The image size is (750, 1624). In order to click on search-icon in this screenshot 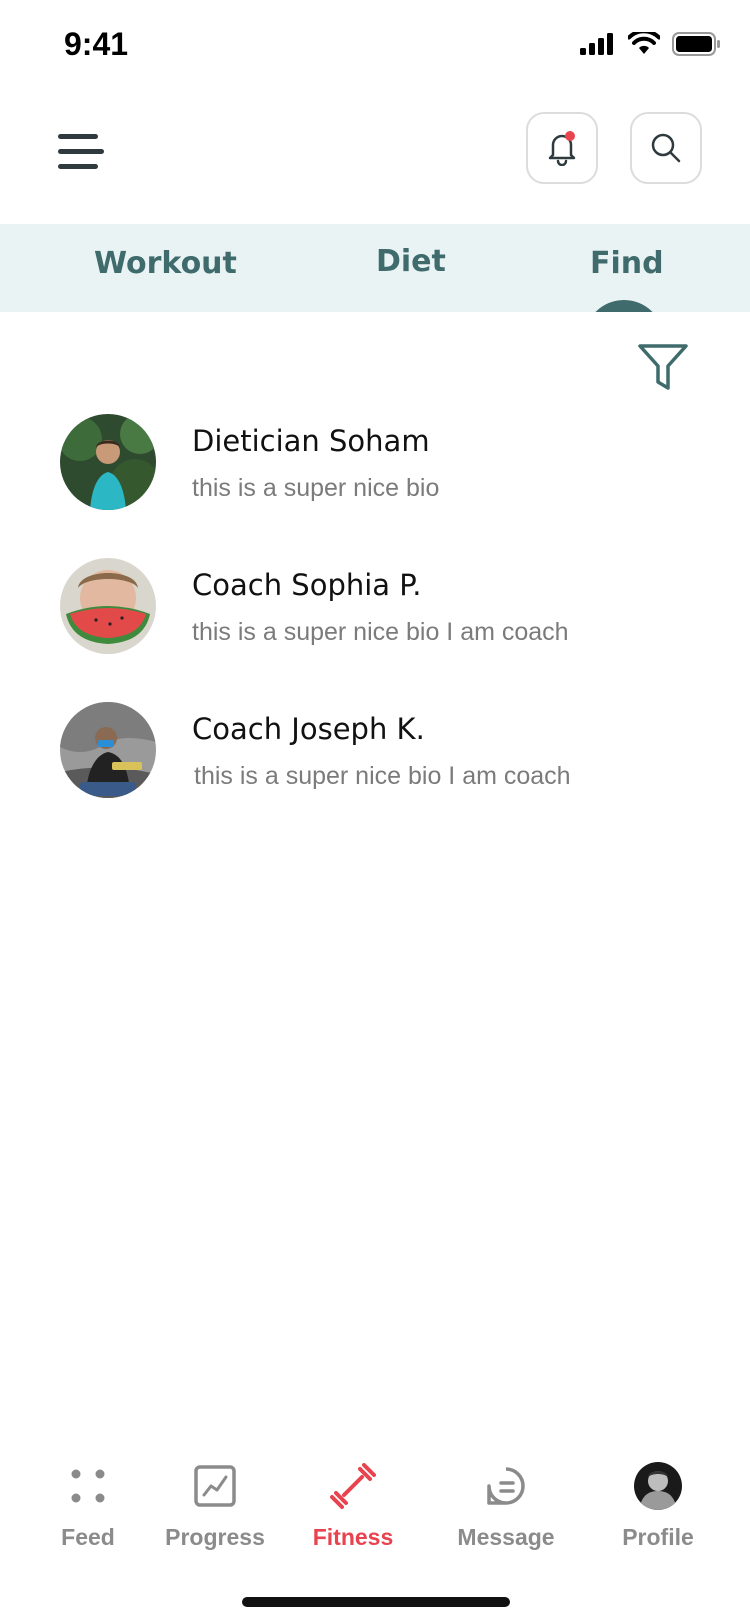, I will do `click(666, 148)`.